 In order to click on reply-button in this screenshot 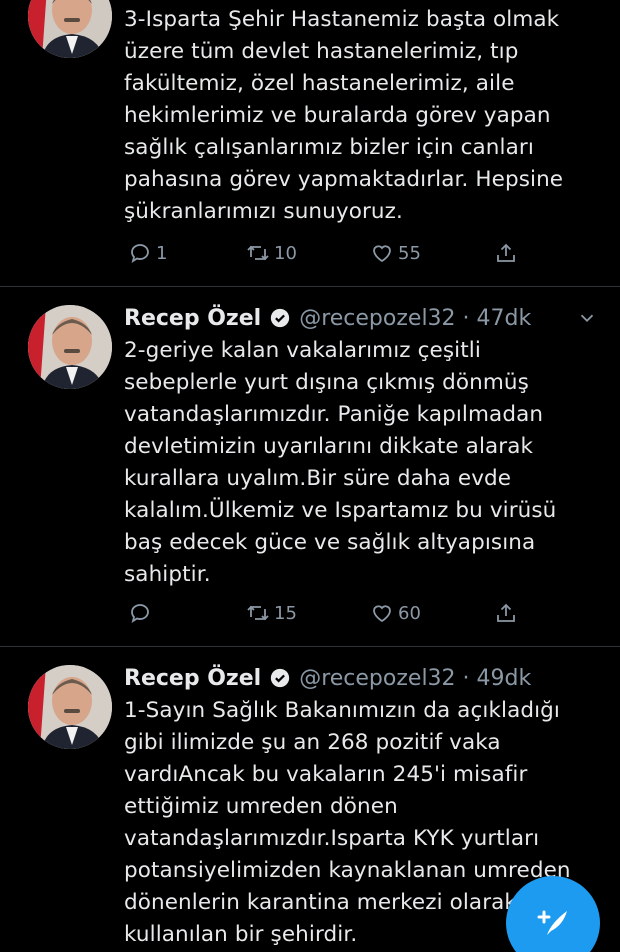, I will do `click(142, 613)`.